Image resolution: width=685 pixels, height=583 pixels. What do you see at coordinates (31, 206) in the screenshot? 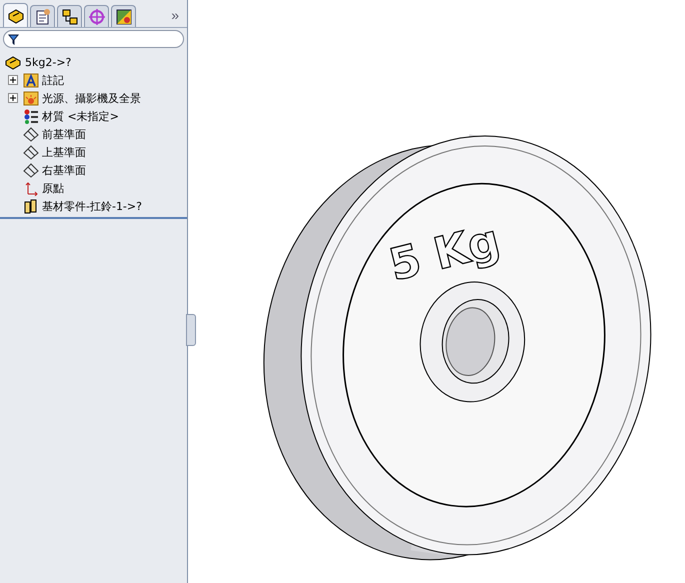
I see `base-part-icon` at bounding box center [31, 206].